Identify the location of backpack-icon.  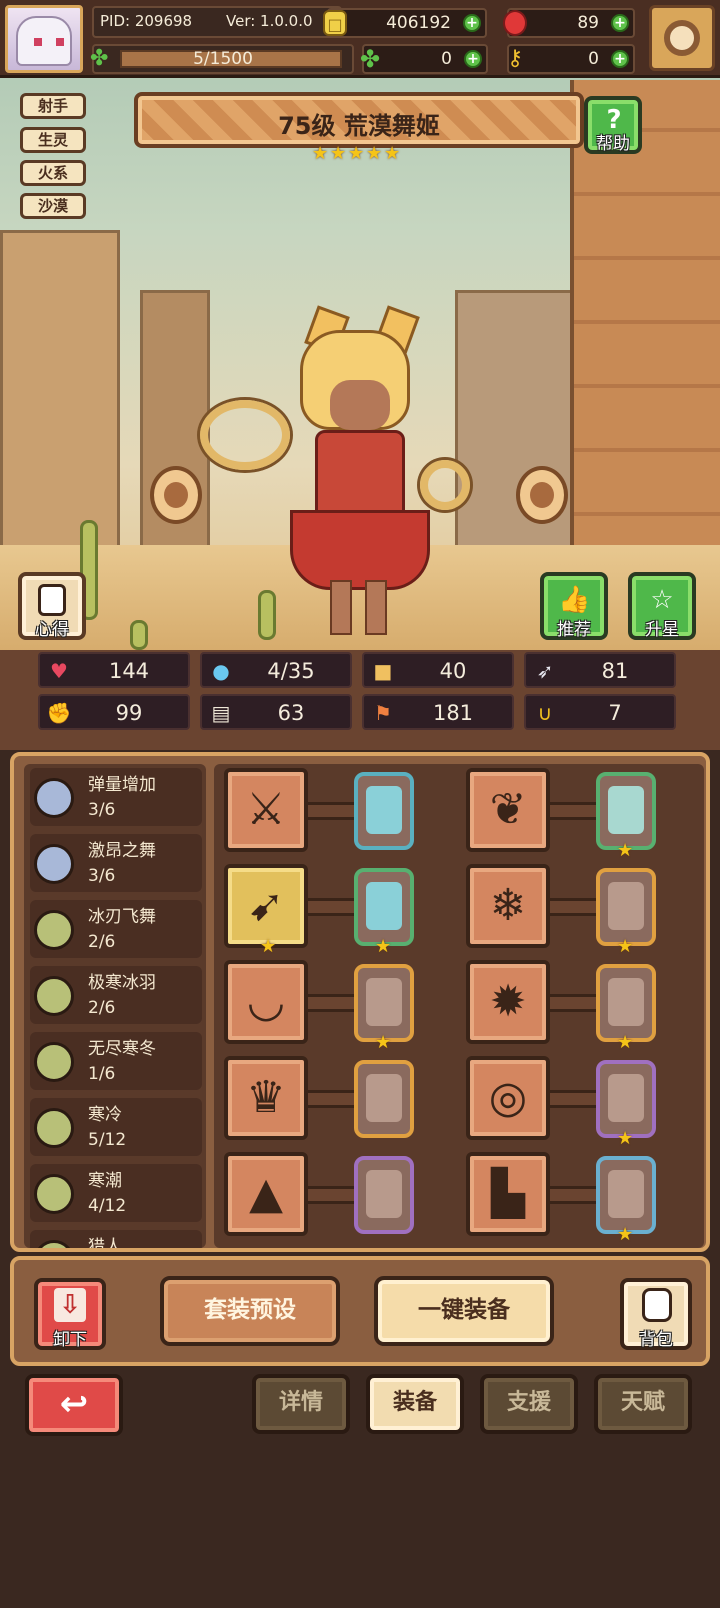
(657, 1305).